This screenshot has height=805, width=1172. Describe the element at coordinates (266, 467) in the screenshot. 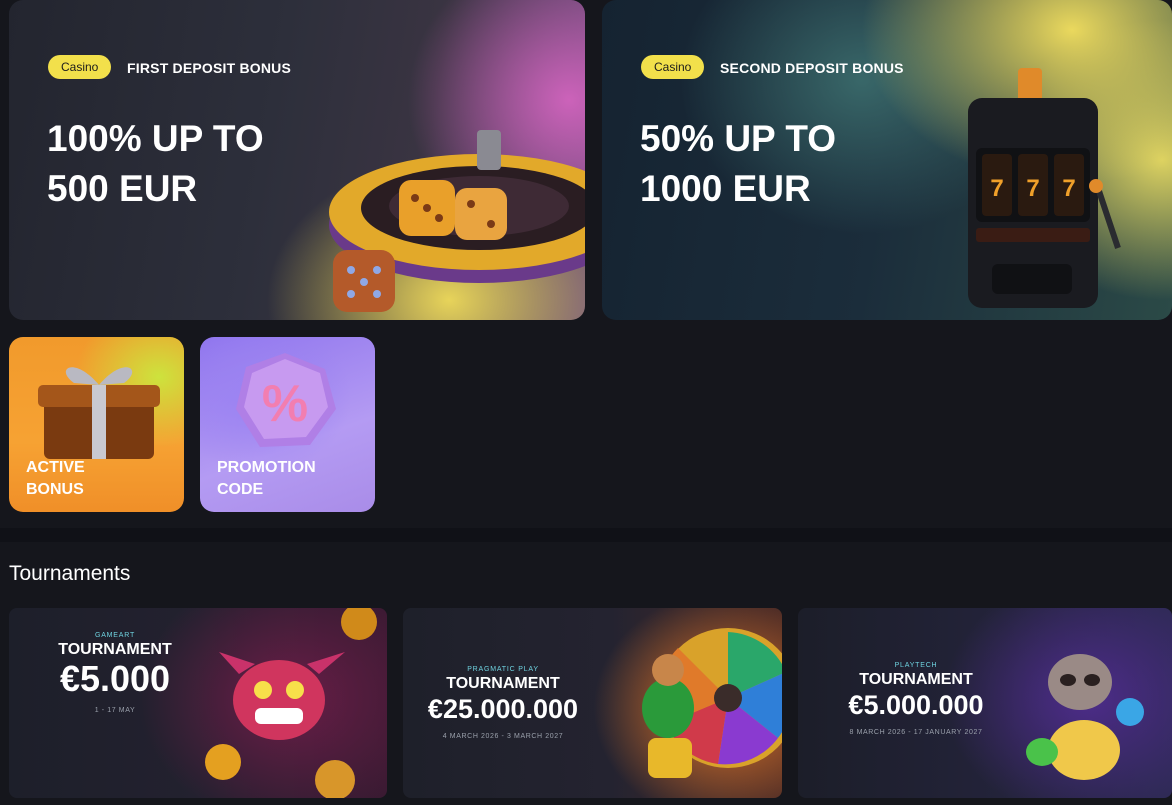

I see `tile-label-line1: PROMOTION` at that location.